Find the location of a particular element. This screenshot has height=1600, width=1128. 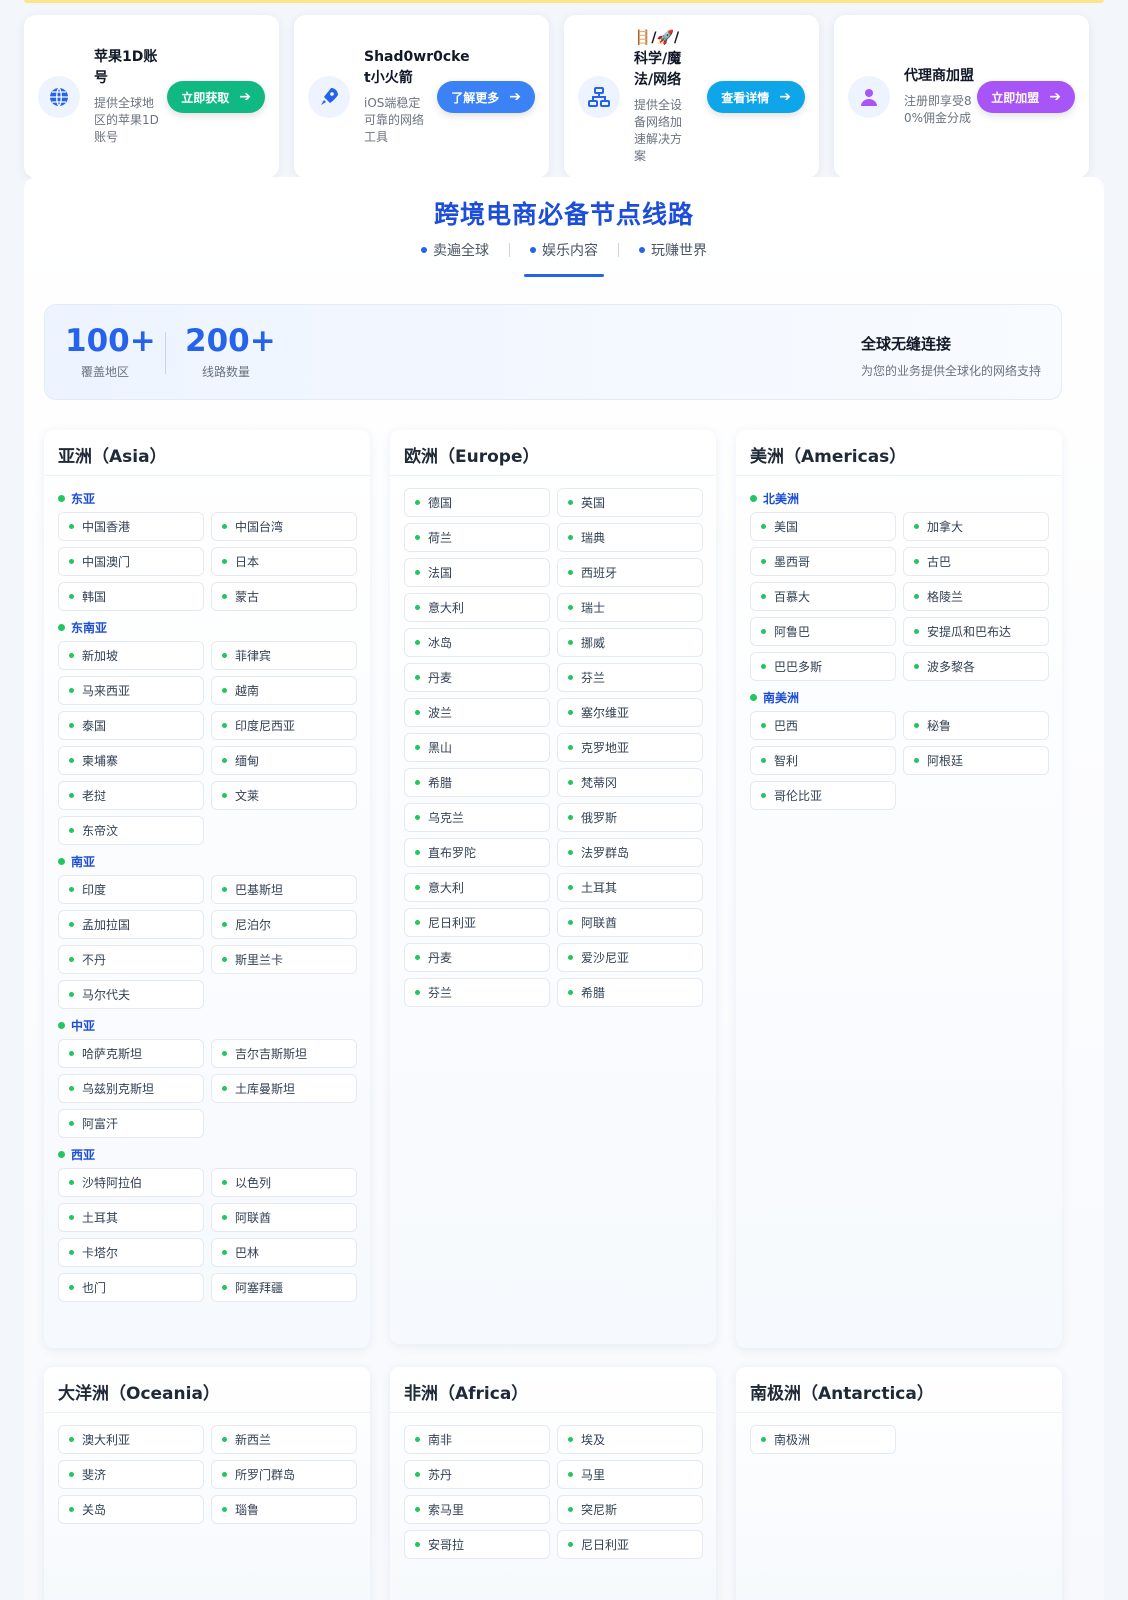

country-chip: 马来西亚 is located at coordinates (131, 690).